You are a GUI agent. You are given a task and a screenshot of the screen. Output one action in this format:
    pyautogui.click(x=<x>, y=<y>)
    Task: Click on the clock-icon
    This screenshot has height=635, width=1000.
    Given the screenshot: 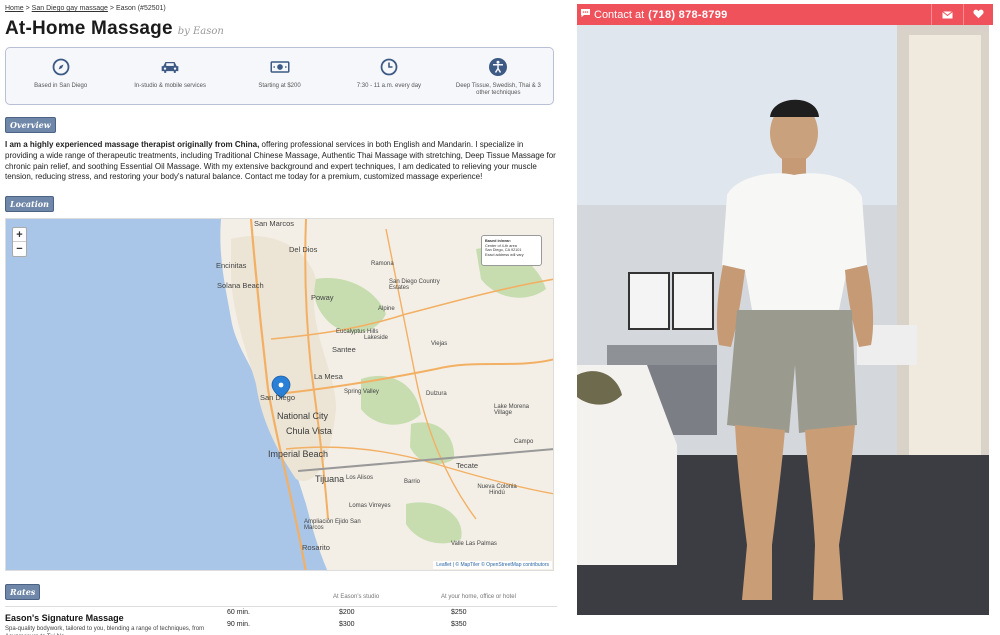 What is the action you would take?
    pyautogui.click(x=389, y=67)
    